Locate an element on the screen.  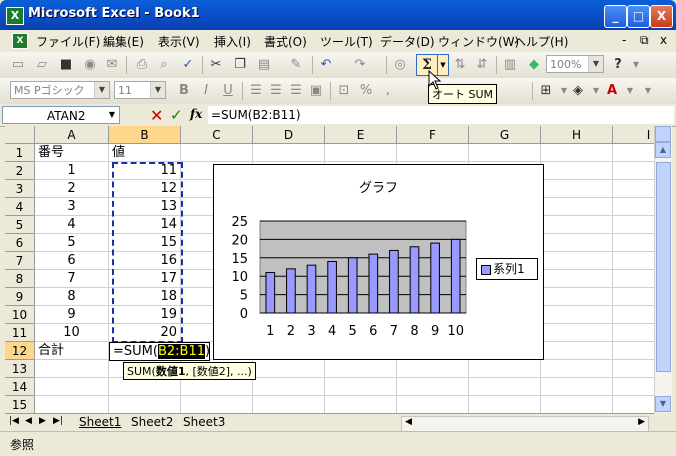
close-button: X is located at coordinates (661, 16).